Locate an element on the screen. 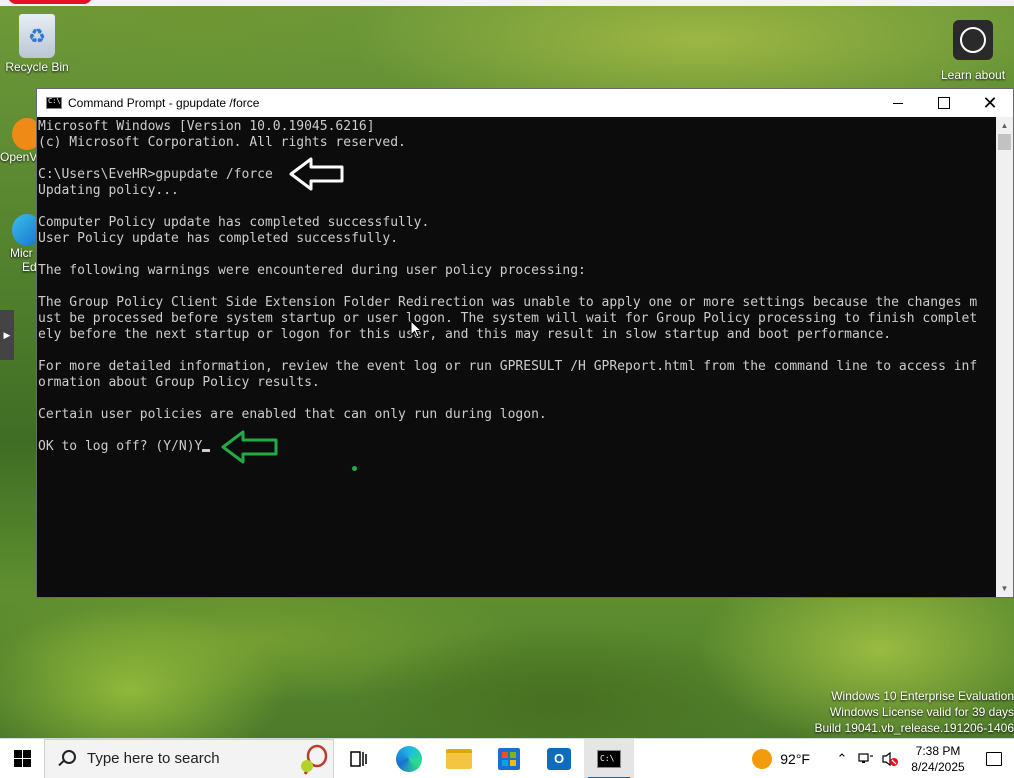  store-taskbar-button is located at coordinates (509, 758).